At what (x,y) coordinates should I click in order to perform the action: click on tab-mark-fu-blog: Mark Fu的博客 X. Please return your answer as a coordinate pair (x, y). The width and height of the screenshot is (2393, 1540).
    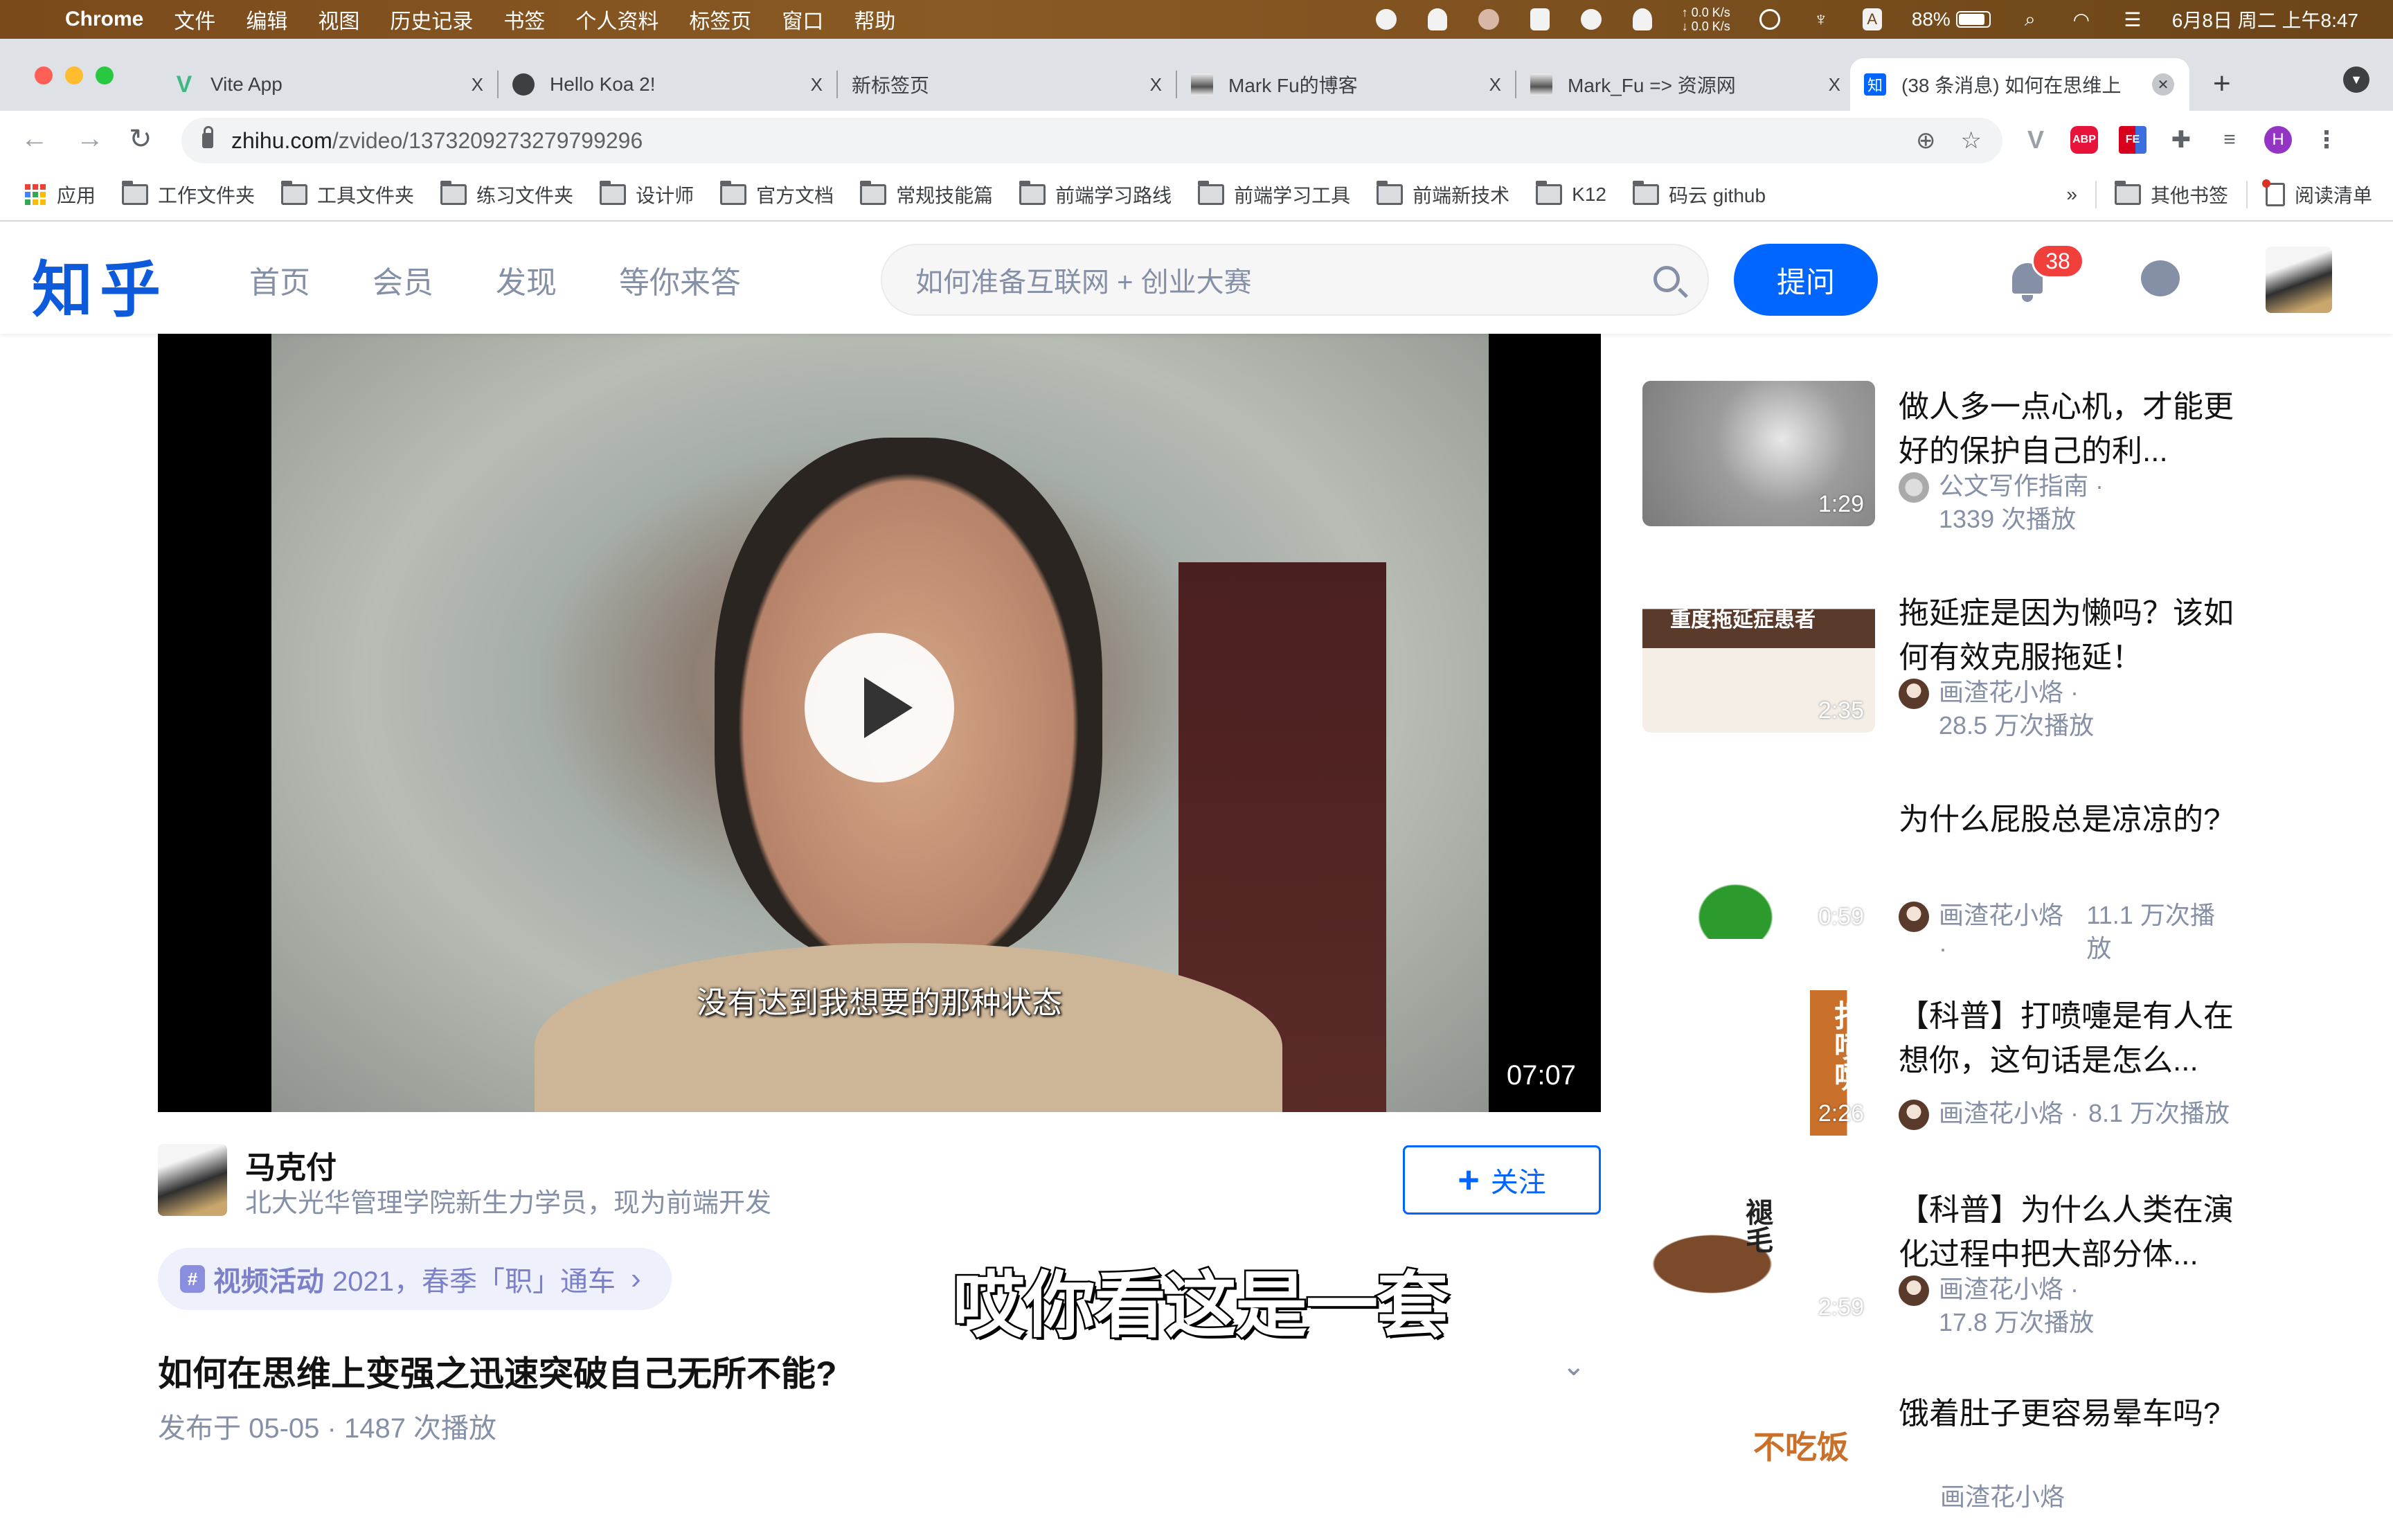
    Looking at the image, I should click on (1347, 84).